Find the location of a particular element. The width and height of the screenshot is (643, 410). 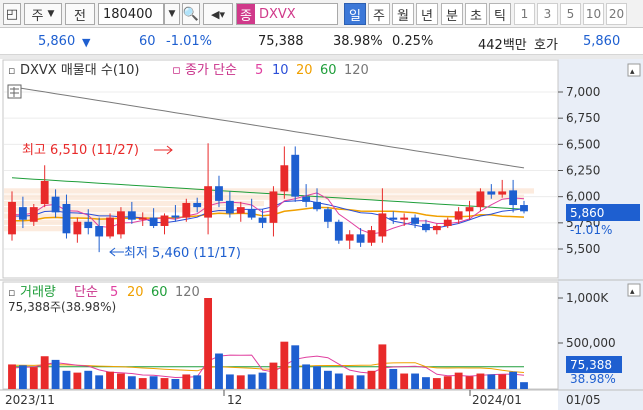

price-panel-title: DXVX 매물대 수(10) is located at coordinates (80, 70).